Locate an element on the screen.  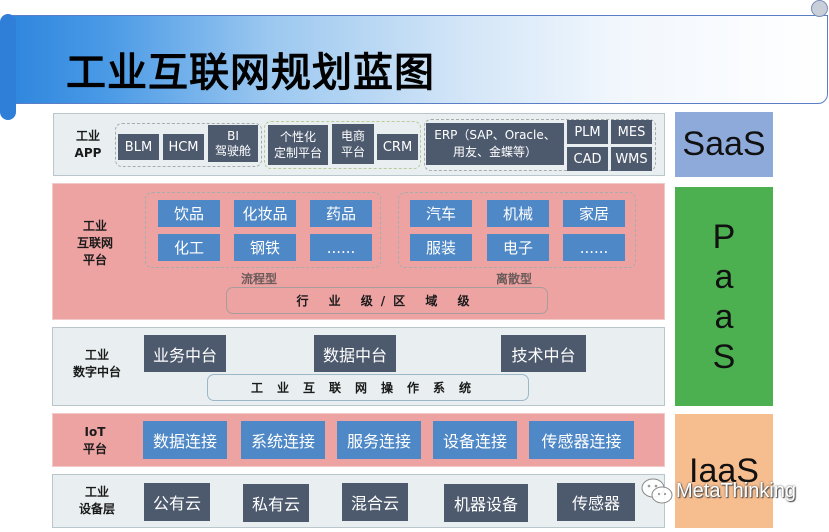
app-bi-cockpit: BI 驾驶舱 is located at coordinates (233, 143).